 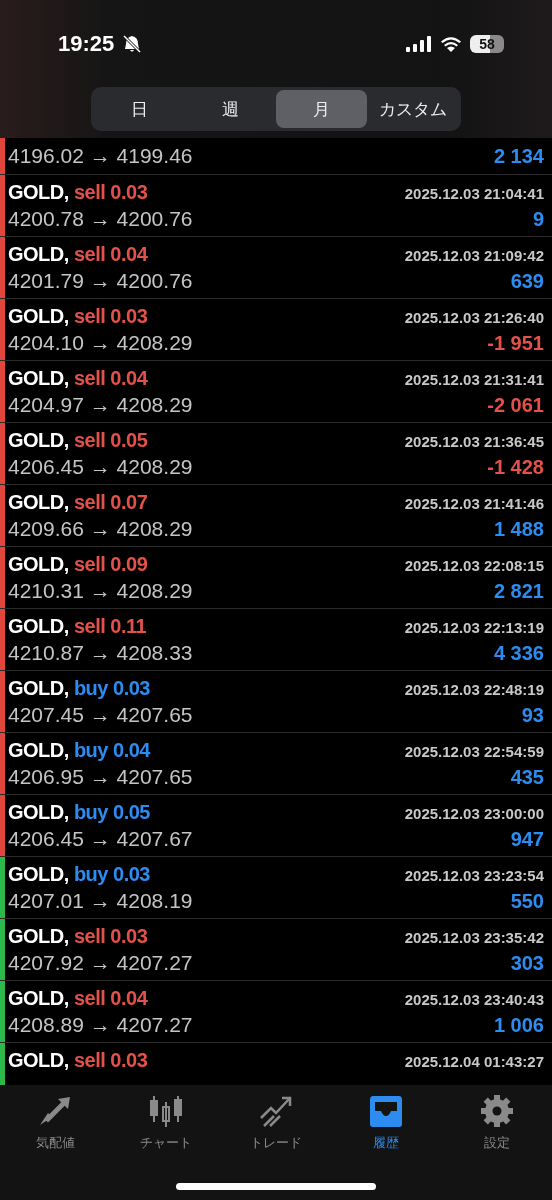 What do you see at coordinates (78, 564) in the screenshot?
I see `deal-title: GOLD, sell 0.09` at bounding box center [78, 564].